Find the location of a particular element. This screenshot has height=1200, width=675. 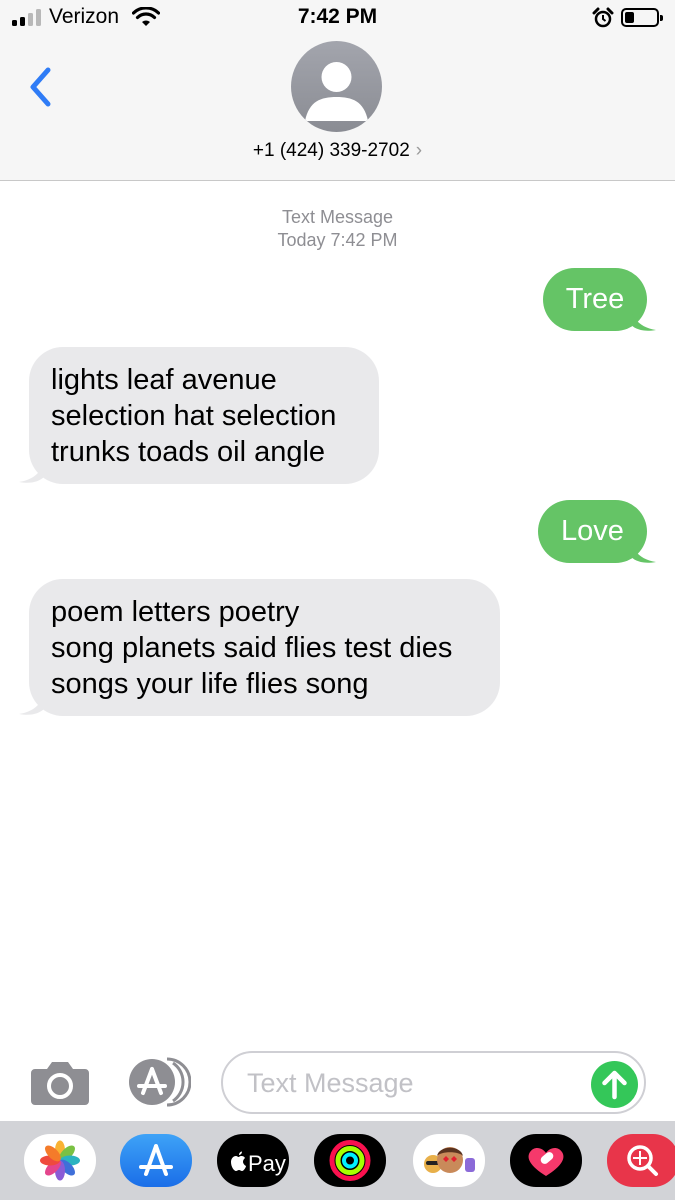

camera-icon is located at coordinates (60, 1082).